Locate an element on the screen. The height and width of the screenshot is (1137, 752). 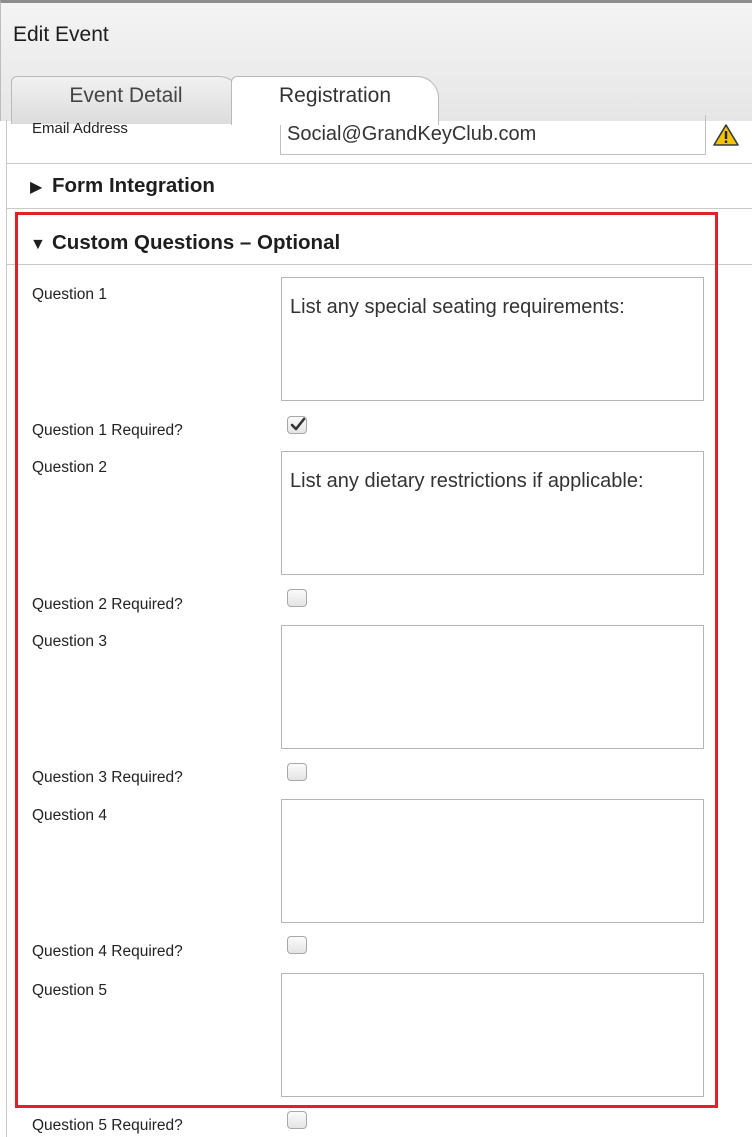
question-5-required-checkbox is located at coordinates (297, 1120).